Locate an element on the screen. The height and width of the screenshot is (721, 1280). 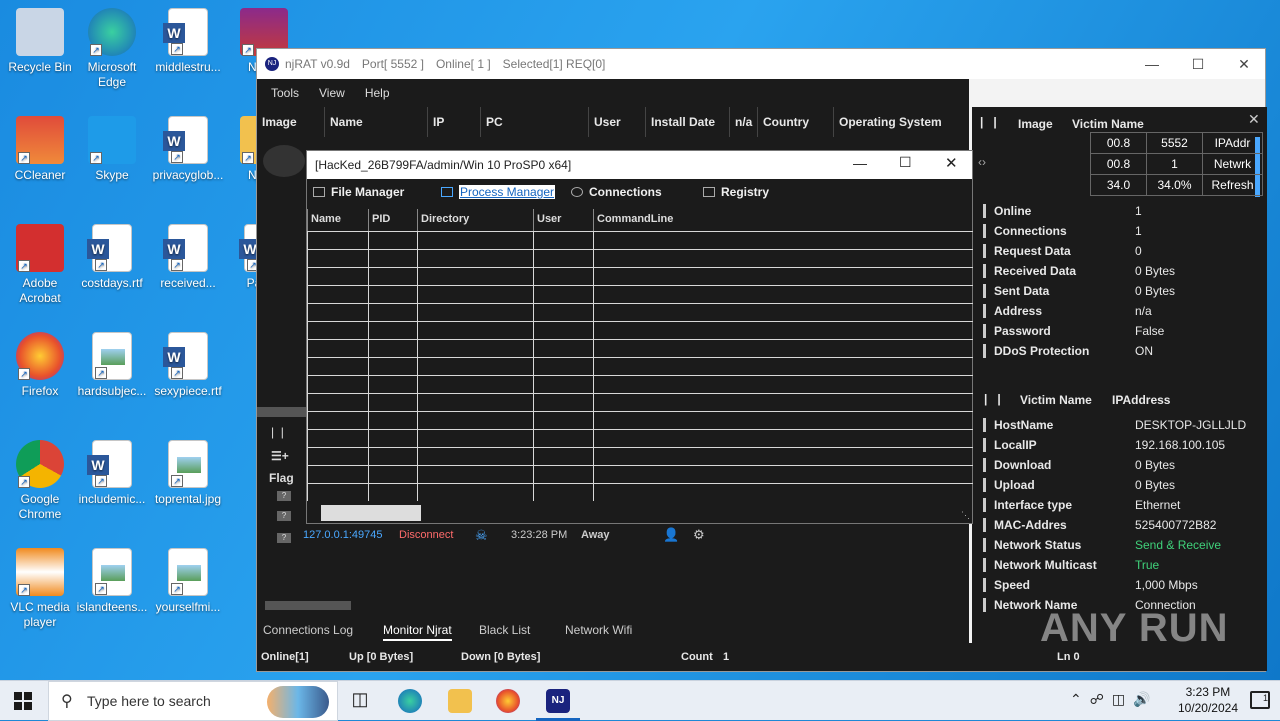
desktop-icon: ↗ Microsoft Edge is located at coordinates (112, 49).